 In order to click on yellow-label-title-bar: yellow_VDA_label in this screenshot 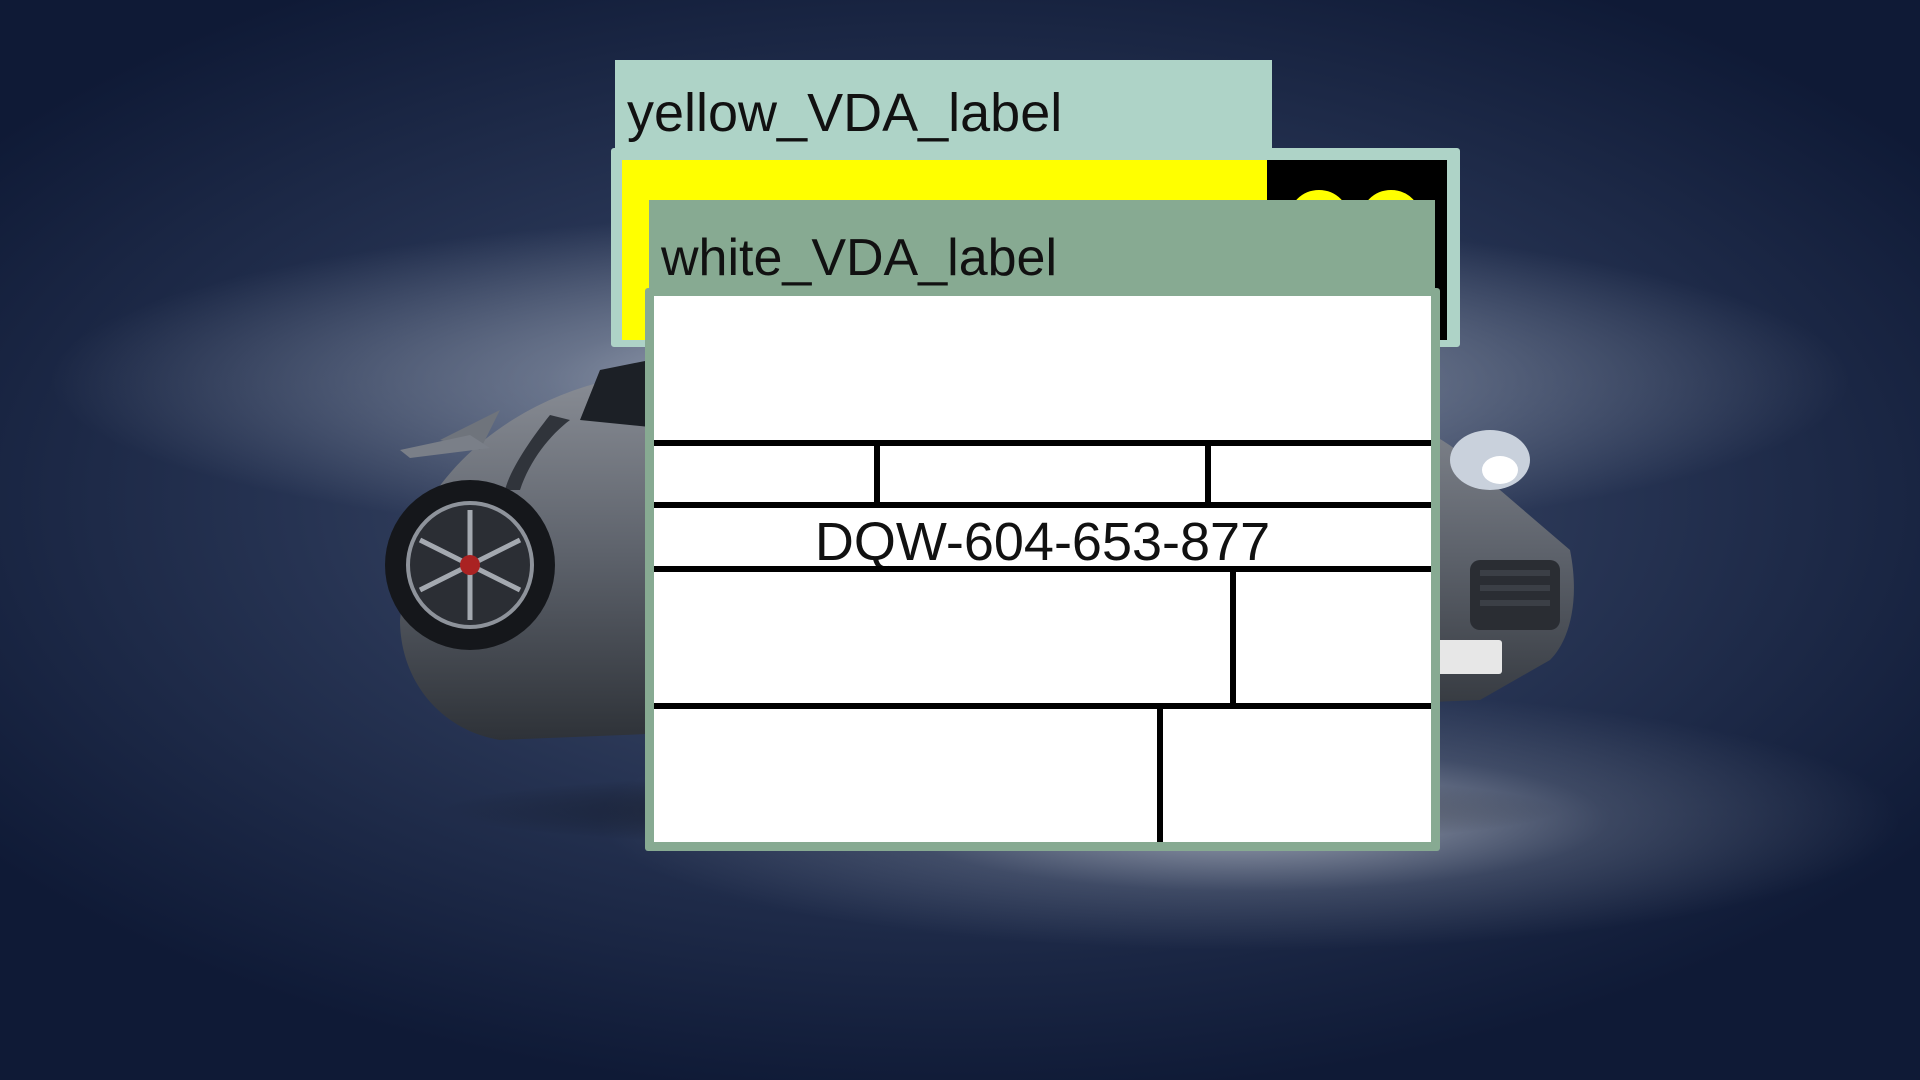, I will do `click(943, 109)`.